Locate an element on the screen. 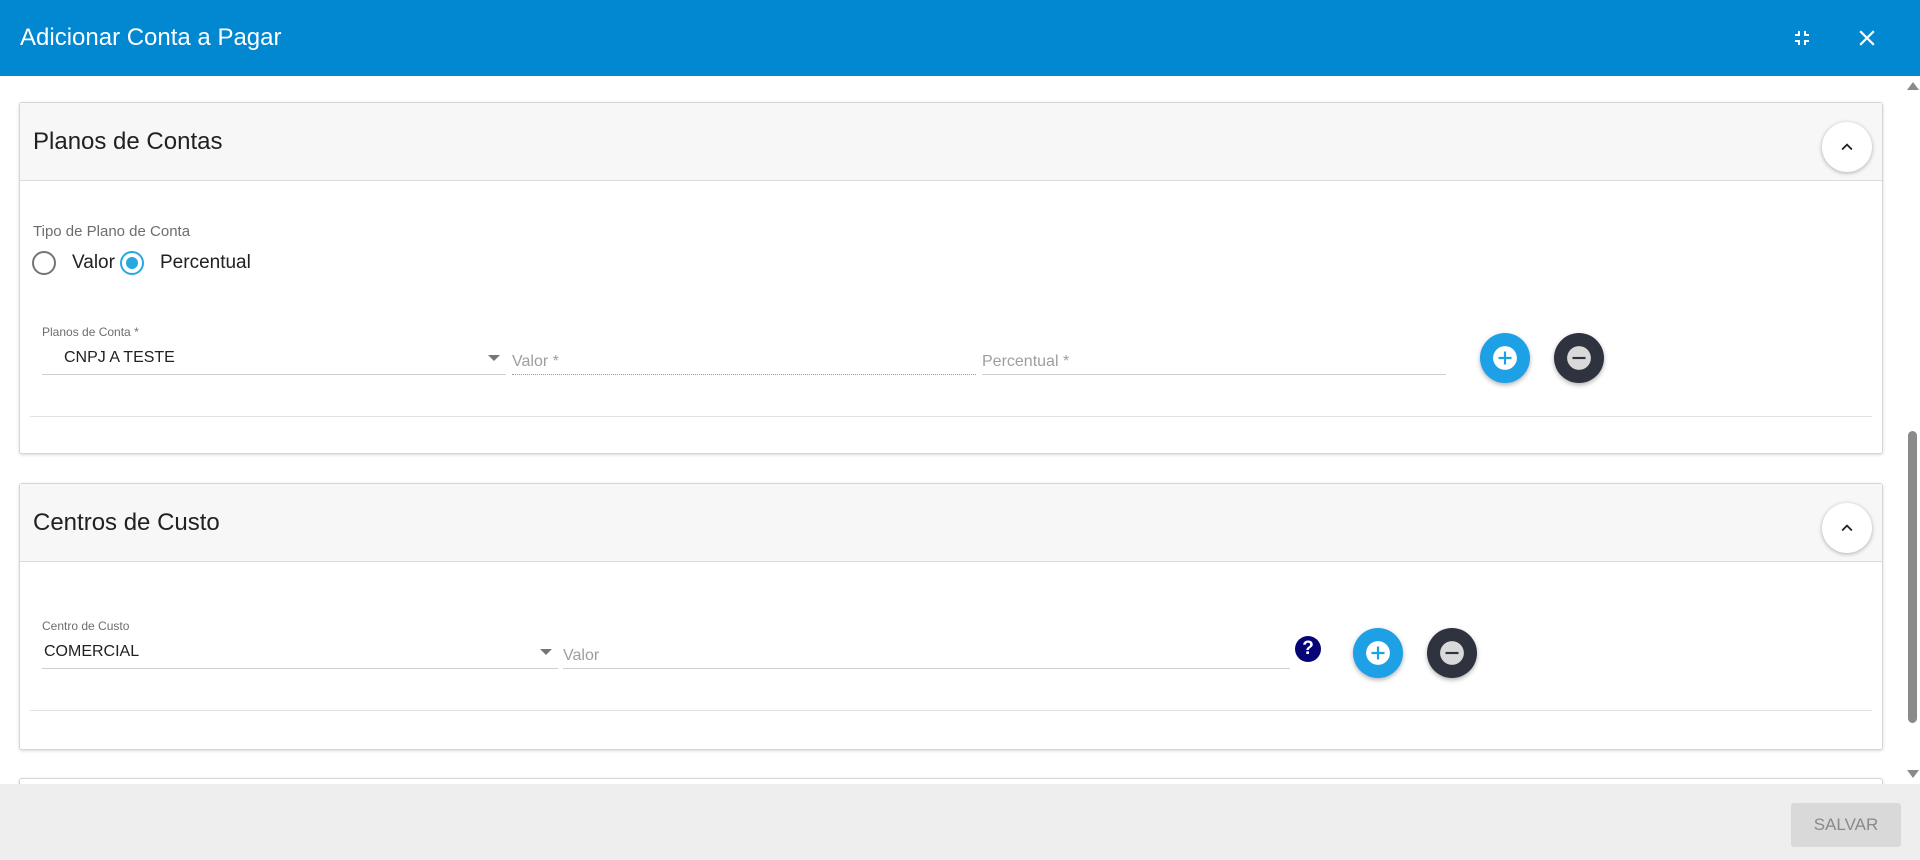 The width and height of the screenshot is (1920, 860). scroll-up-icon is located at coordinates (1913, 86).